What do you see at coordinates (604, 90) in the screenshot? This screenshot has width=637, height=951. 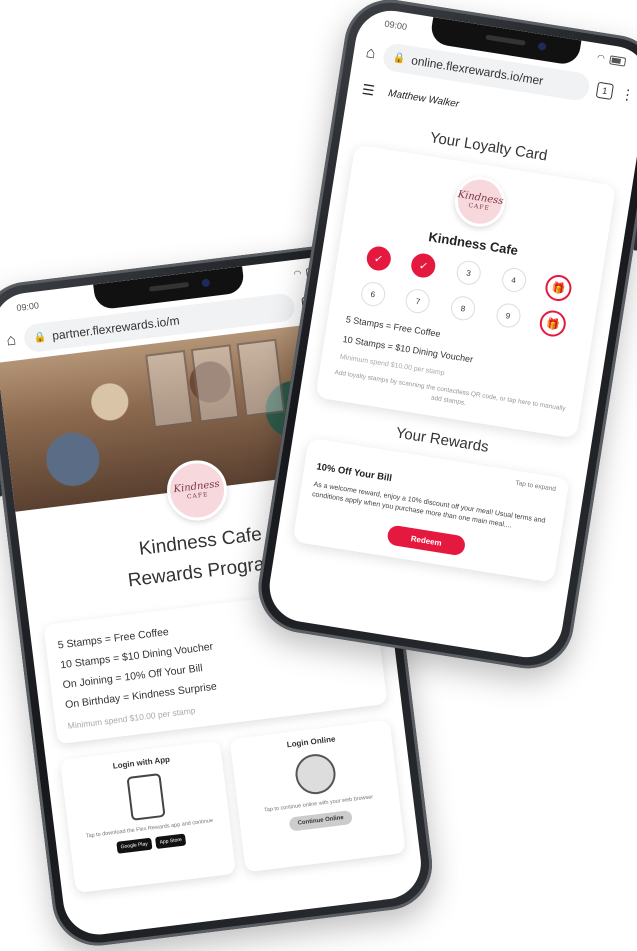 I see `tabs-button: 1` at bounding box center [604, 90].